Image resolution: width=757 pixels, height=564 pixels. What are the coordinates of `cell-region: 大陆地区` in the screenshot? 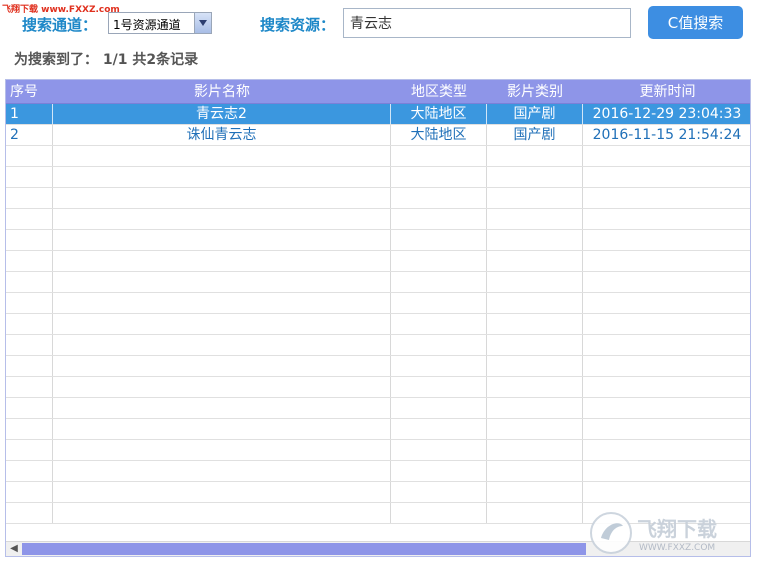 It's located at (439, 135).